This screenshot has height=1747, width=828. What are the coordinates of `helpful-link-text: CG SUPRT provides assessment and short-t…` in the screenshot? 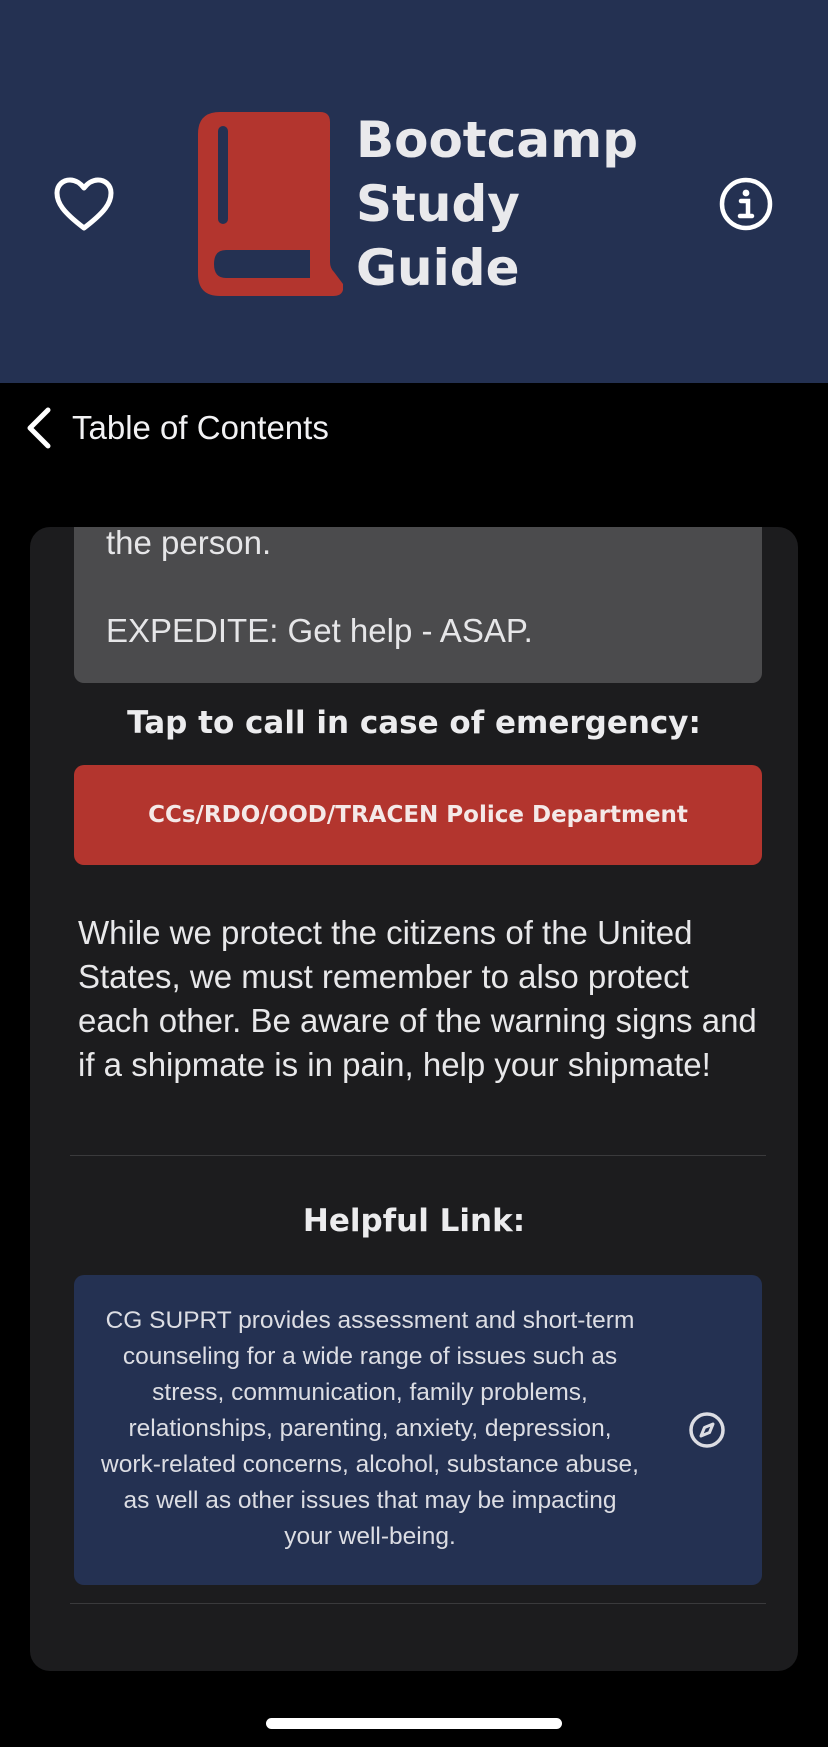 It's located at (370, 1428).